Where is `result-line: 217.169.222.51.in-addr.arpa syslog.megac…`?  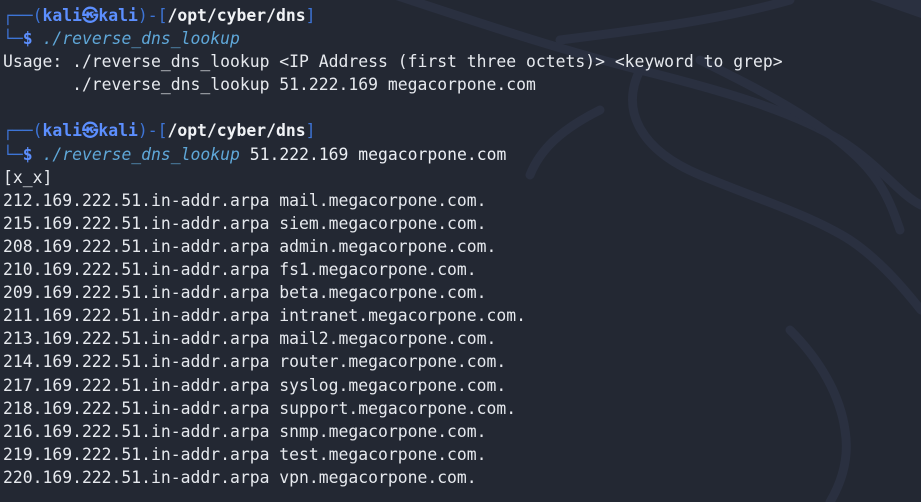
result-line: 217.169.222.51.in-addr.arpa syslog.megac… is located at coordinates (255, 385).